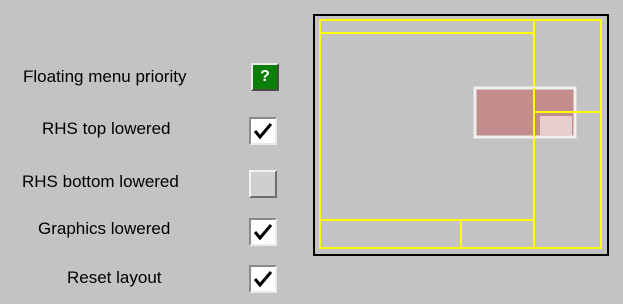  Describe the element at coordinates (100, 181) in the screenshot. I see `rhs-bottom-lowered-label: RHS bottom lowered` at that location.